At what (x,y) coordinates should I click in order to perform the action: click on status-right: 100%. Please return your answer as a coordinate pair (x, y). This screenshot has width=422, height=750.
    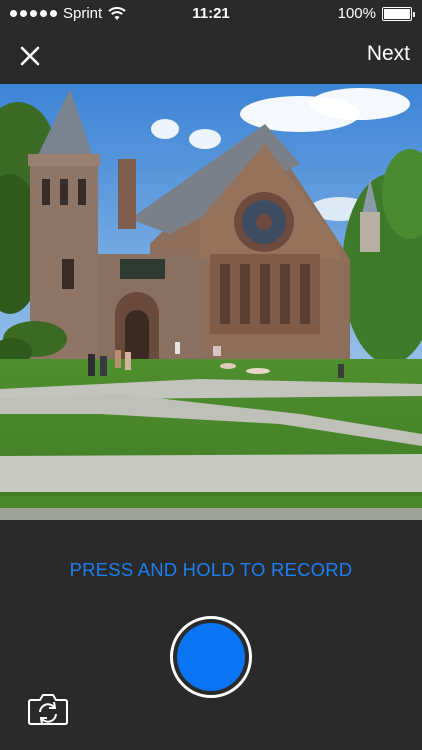
    Looking at the image, I should click on (376, 13).